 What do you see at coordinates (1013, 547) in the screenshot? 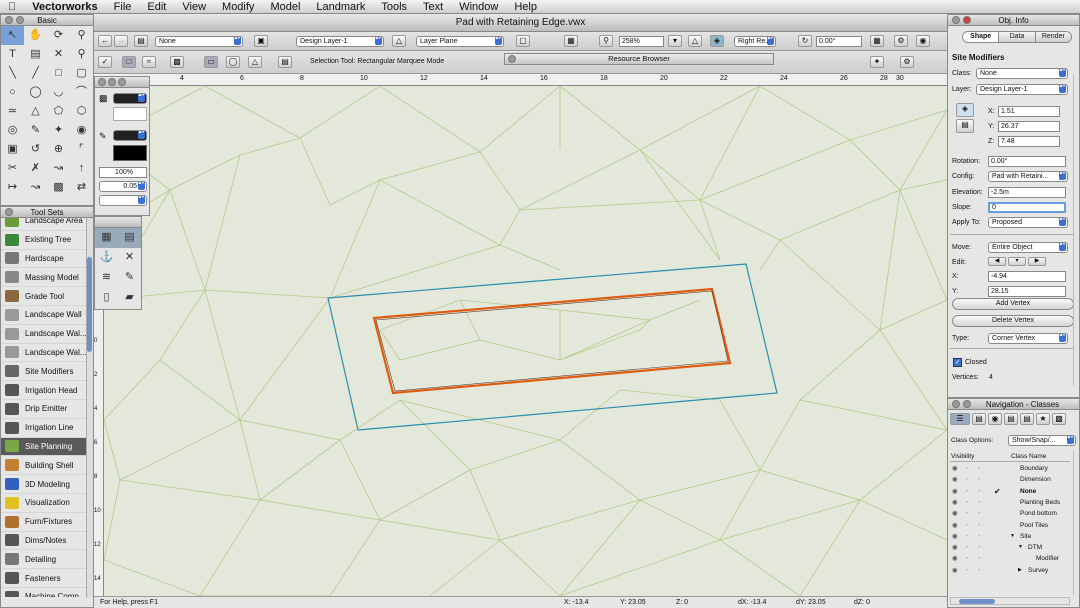
I see `nav-class-row: ◉ • • ▼ DTM` at bounding box center [1013, 547].